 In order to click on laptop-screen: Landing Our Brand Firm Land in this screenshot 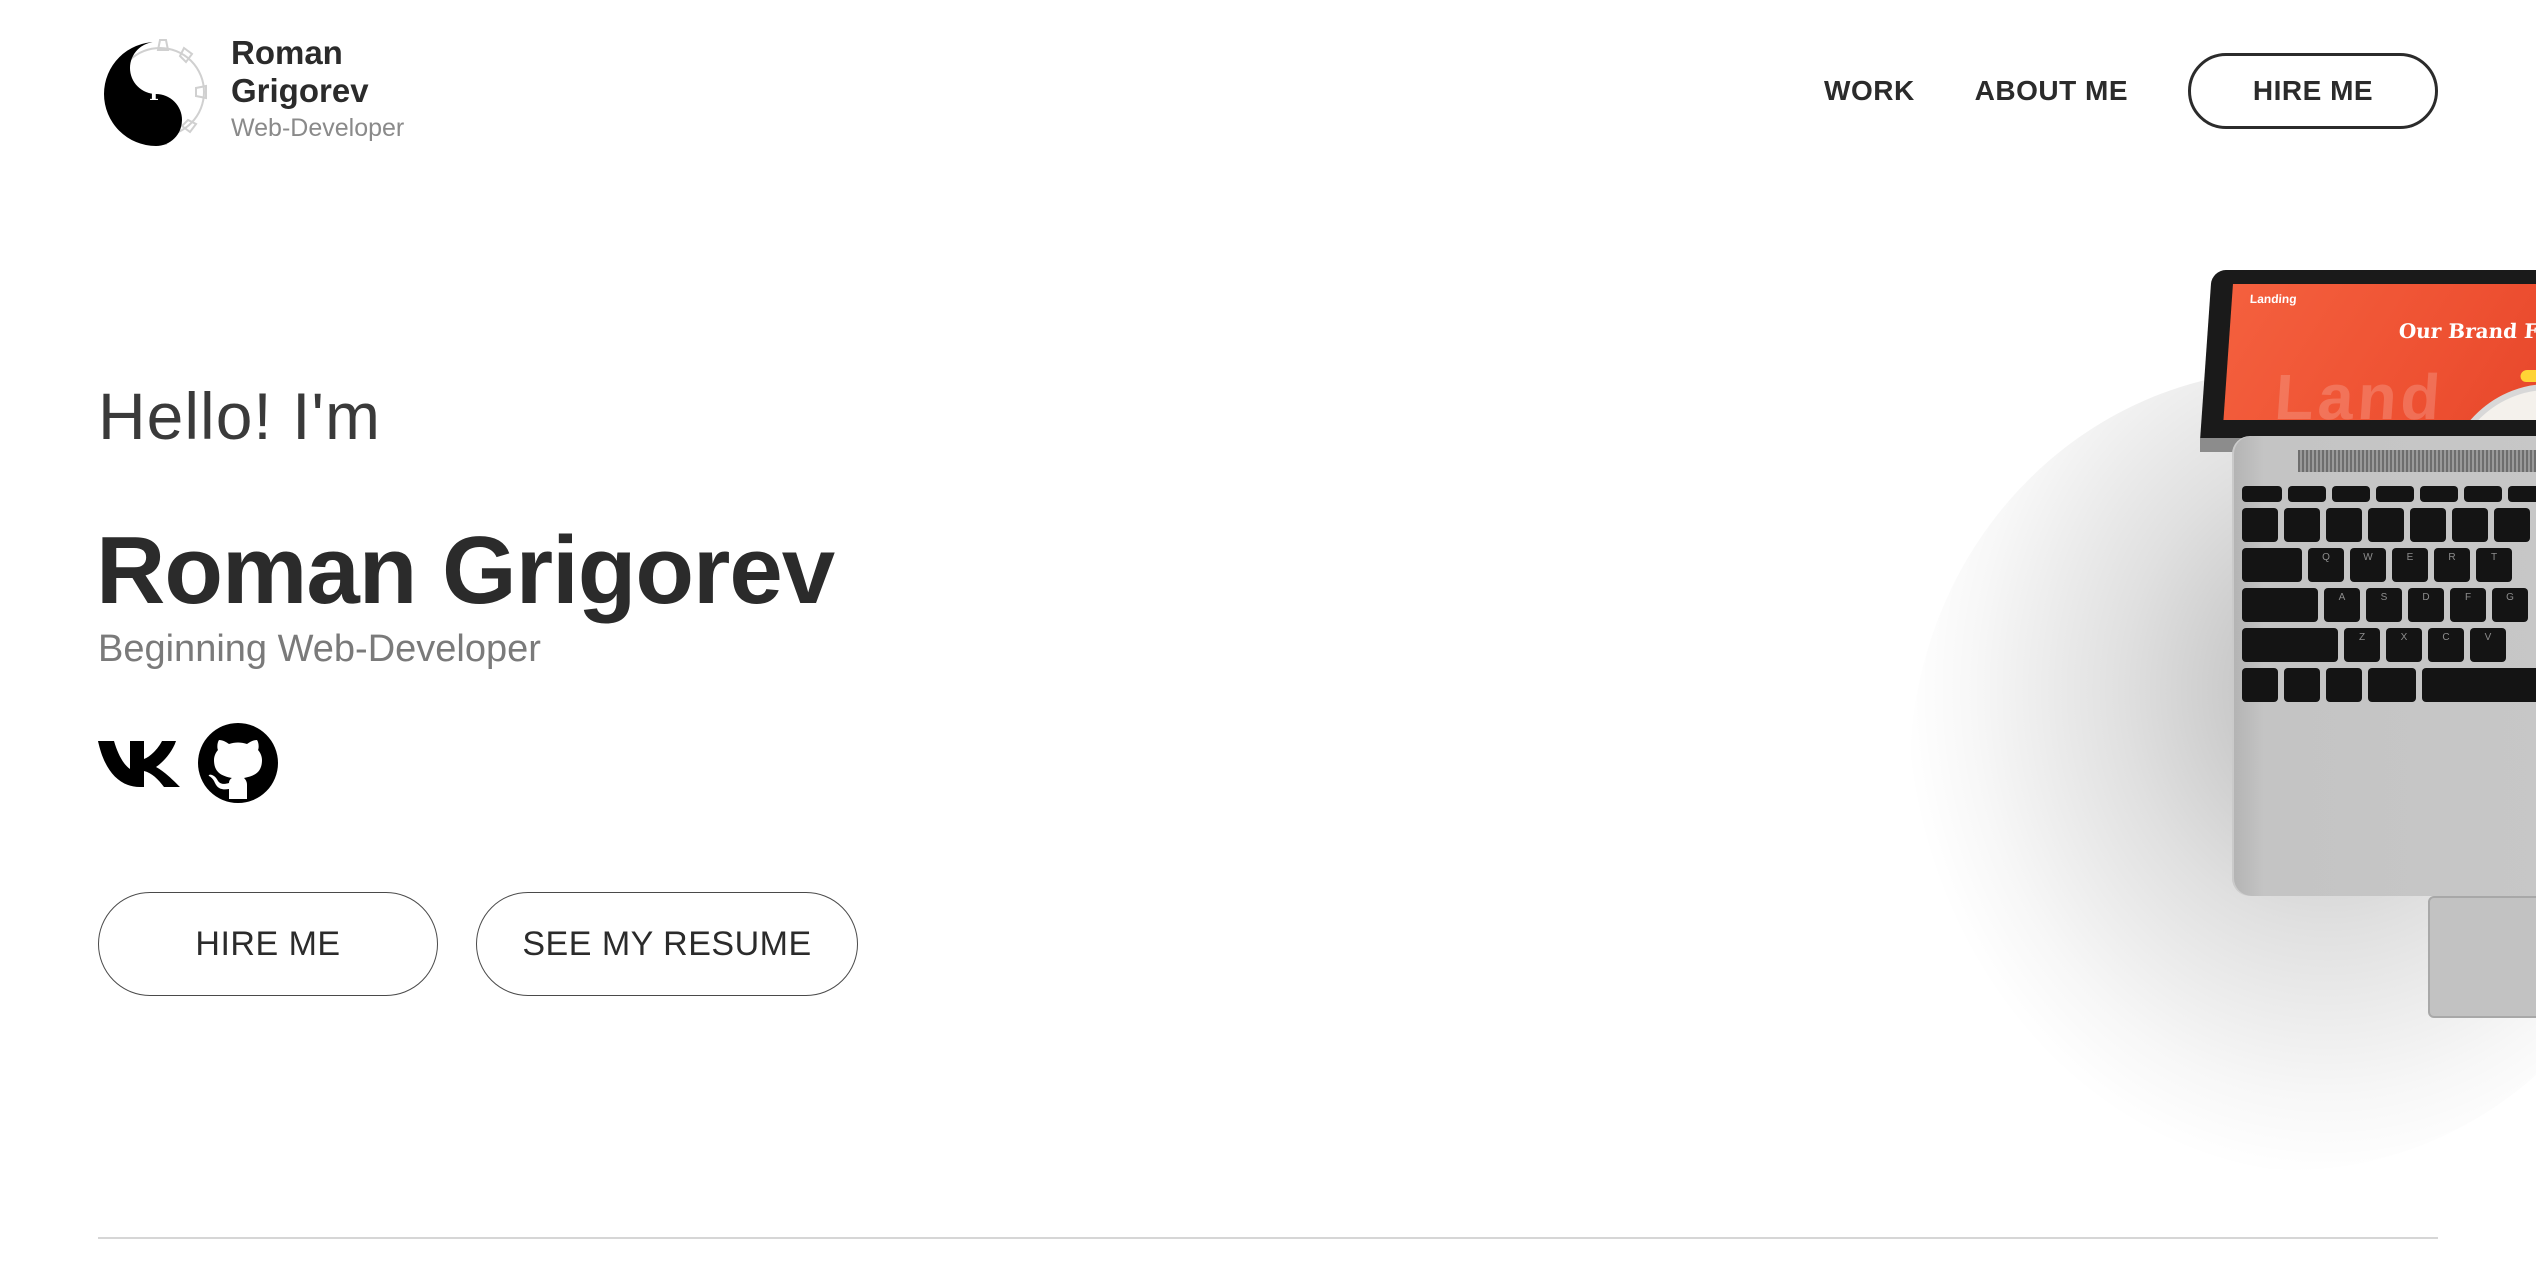, I will do `click(2368, 355)`.